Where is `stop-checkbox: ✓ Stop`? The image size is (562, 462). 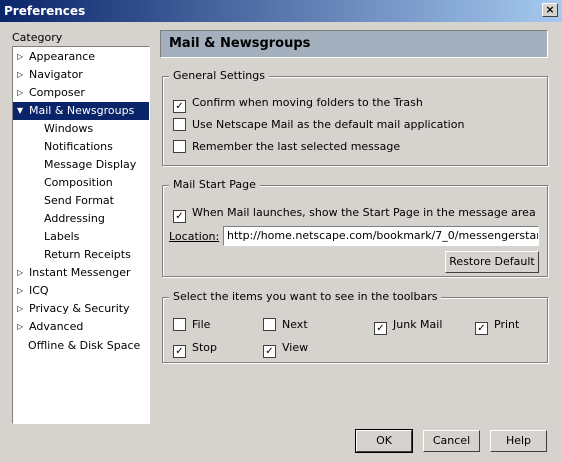 stop-checkbox: ✓ Stop is located at coordinates (195, 349).